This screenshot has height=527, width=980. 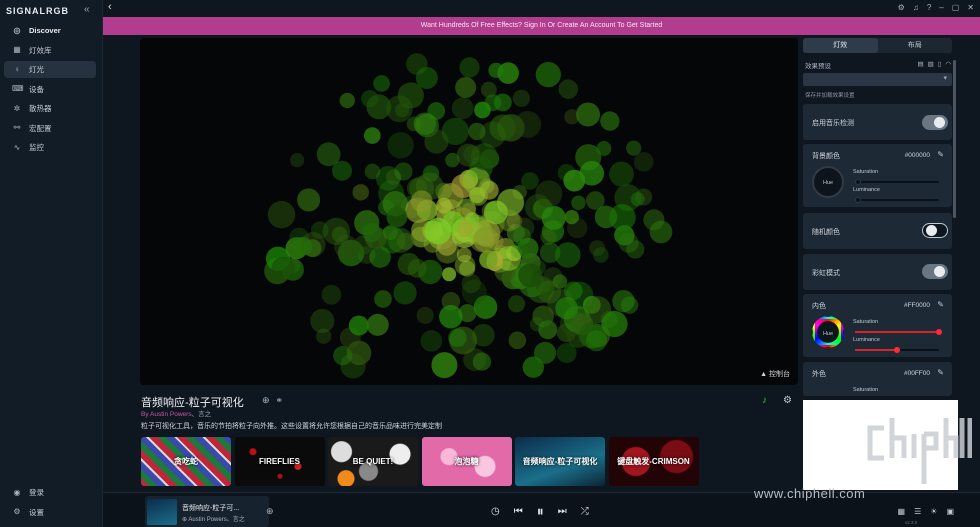 What do you see at coordinates (87, 9) in the screenshot?
I see `collapse-sidebar-icon: «` at bounding box center [87, 9].